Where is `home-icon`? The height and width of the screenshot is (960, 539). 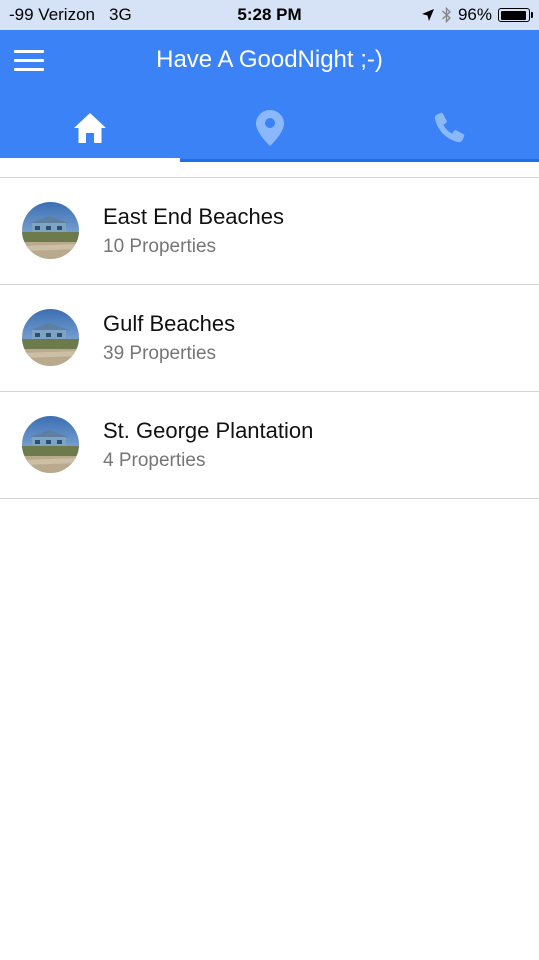 home-icon is located at coordinates (90, 128).